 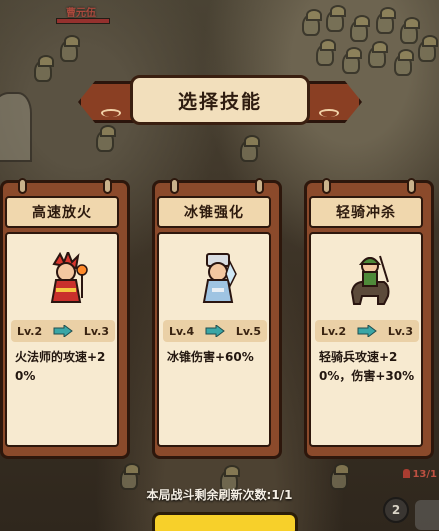 What do you see at coordinates (60, 366) in the screenshot?
I see `skill-description: 火法师的攻速+20%` at bounding box center [60, 366].